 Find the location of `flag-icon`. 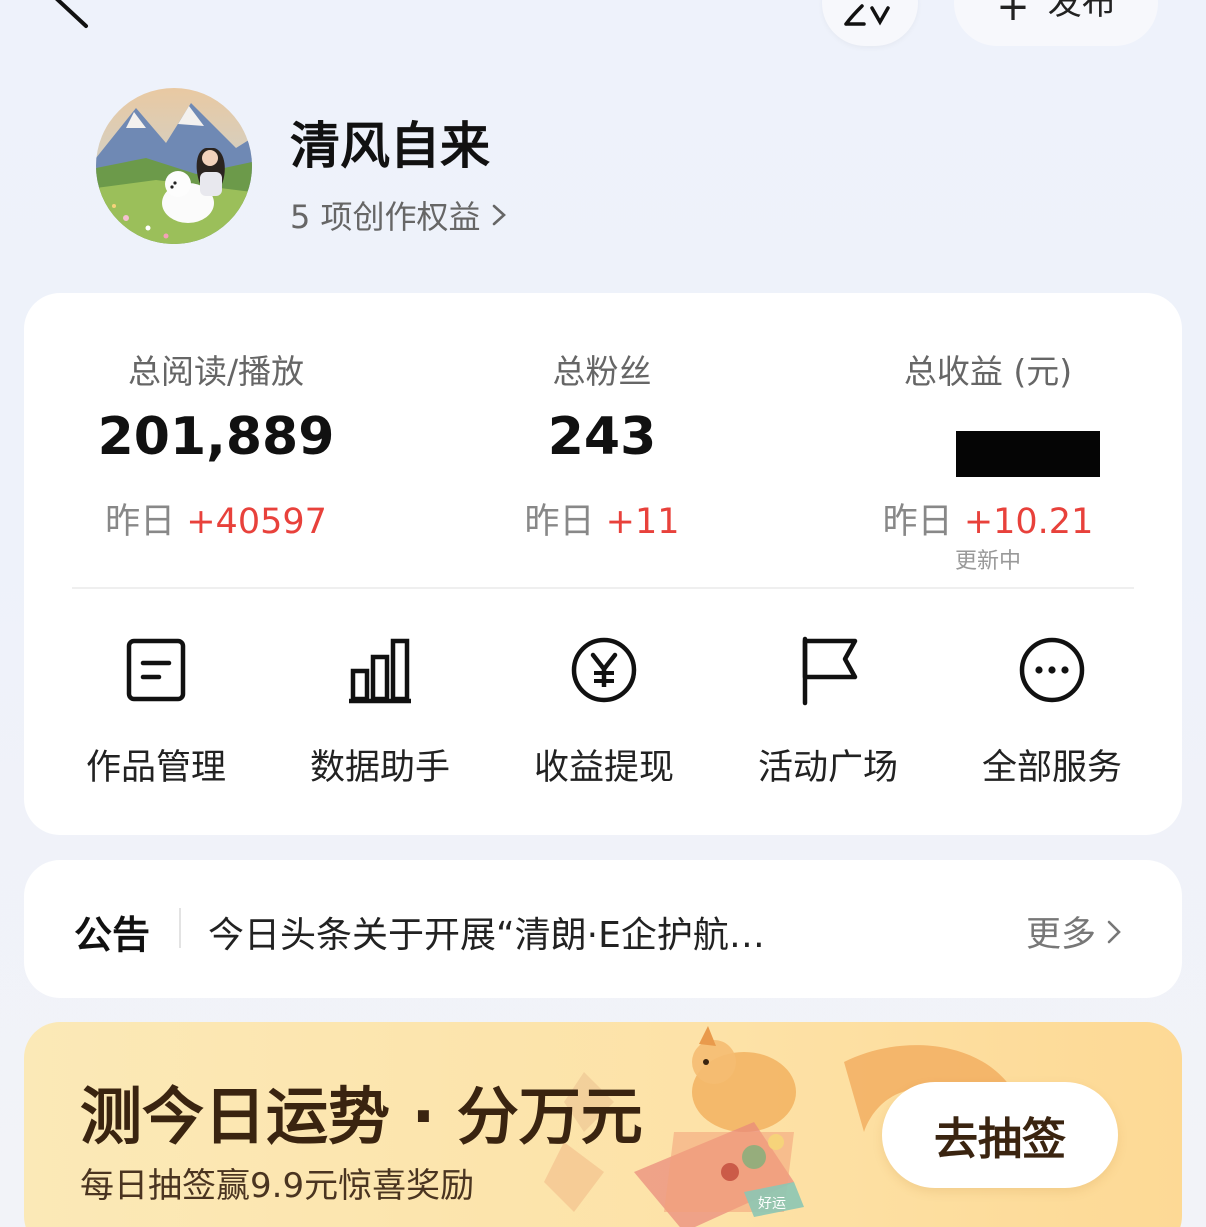

flag-icon is located at coordinates (830, 671).